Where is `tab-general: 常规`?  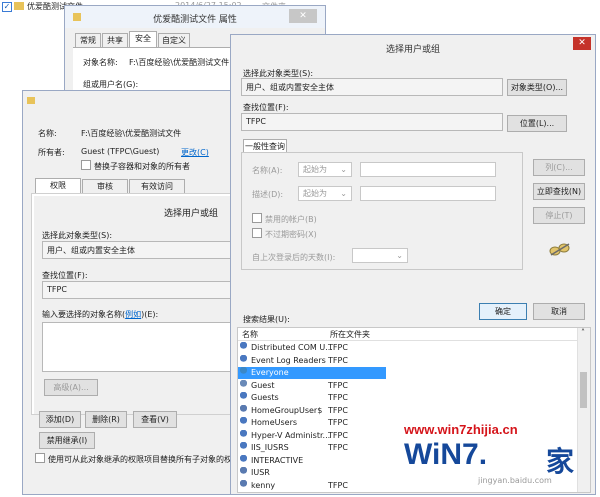 tab-general: 常规 is located at coordinates (88, 40).